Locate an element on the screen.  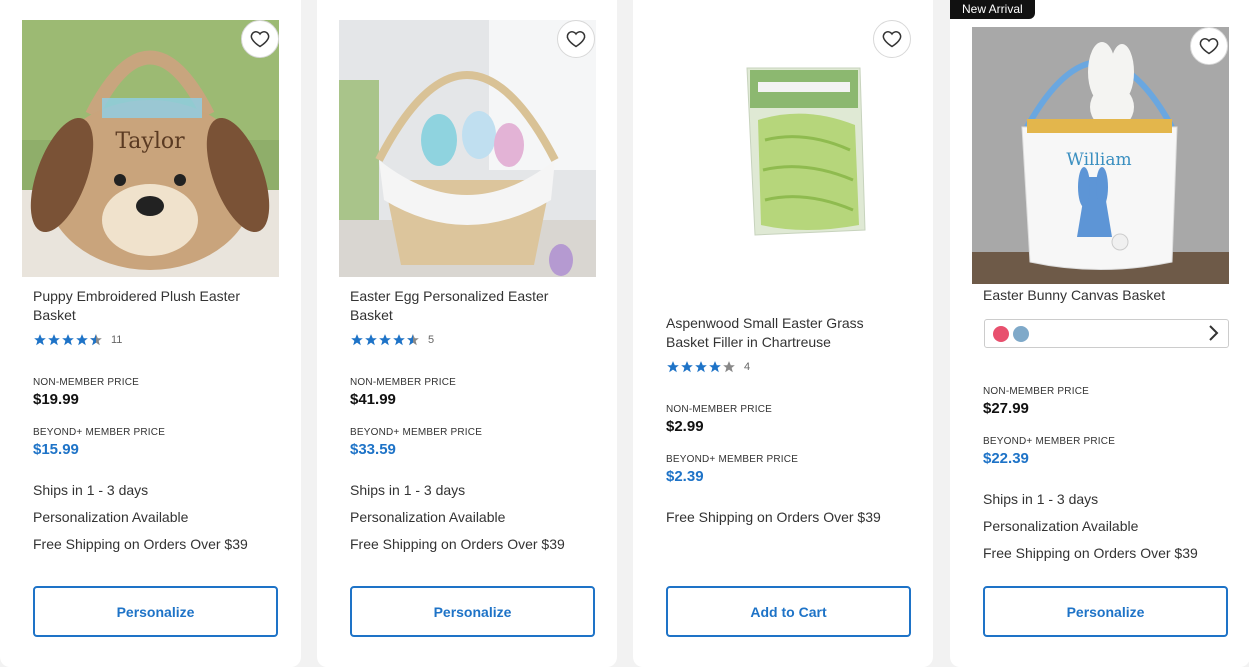
review-count: 11 is located at coordinates (117, 340).